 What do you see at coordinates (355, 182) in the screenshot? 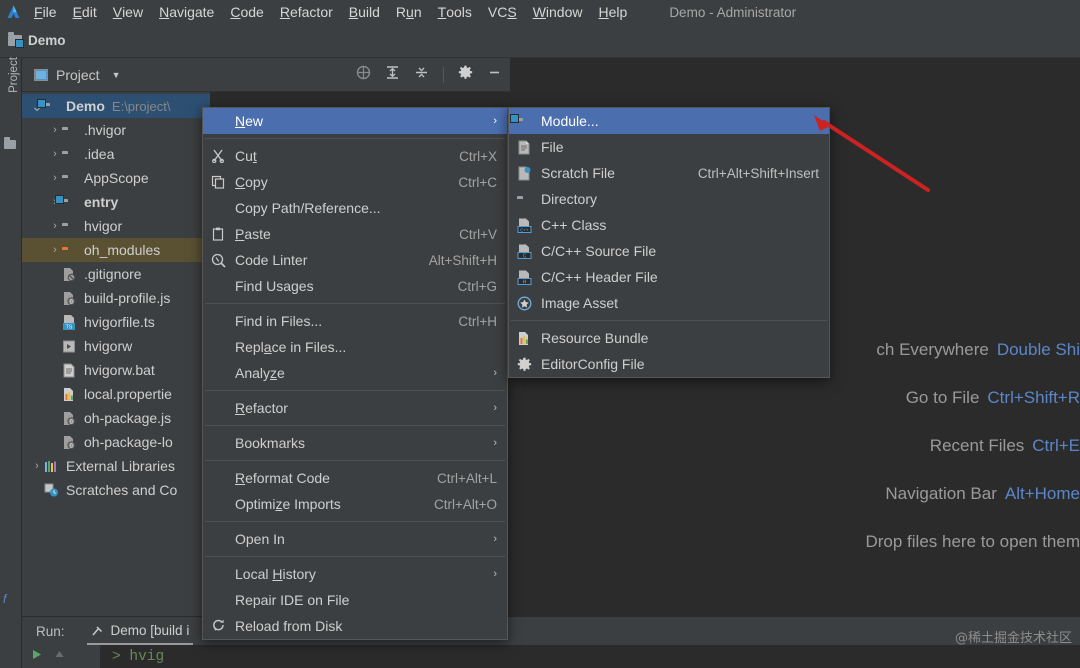
I see `context-menu-item-copy: Copy Ctrl+C` at bounding box center [355, 182].